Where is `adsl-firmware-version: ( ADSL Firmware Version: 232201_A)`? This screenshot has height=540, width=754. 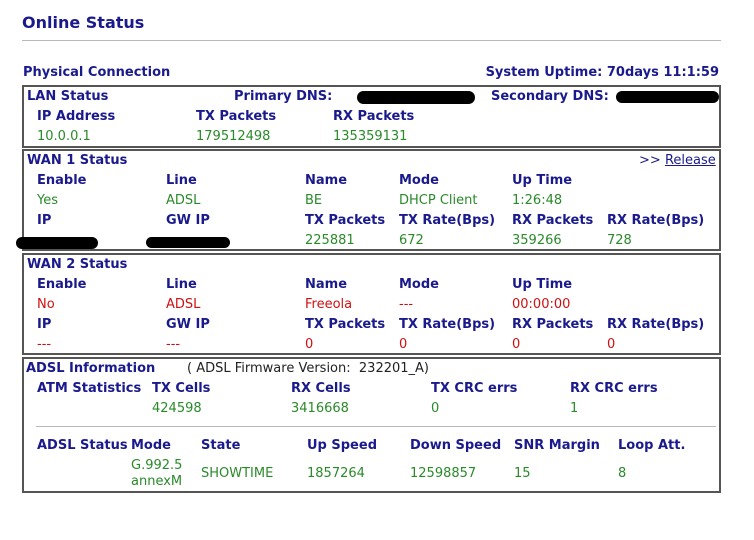 adsl-firmware-version: ( ADSL Firmware Version: 232201_A) is located at coordinates (308, 368).